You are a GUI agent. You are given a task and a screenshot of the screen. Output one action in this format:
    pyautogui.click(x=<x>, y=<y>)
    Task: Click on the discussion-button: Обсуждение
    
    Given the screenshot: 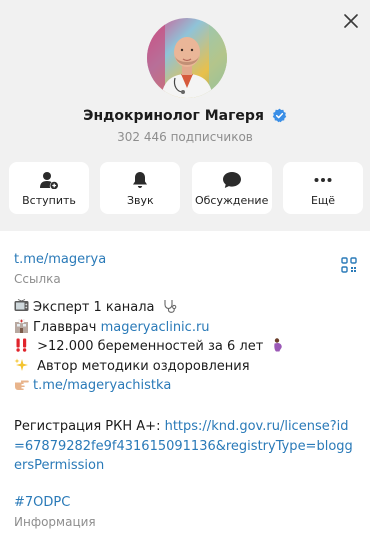 What is the action you would take?
    pyautogui.click(x=231, y=188)
    